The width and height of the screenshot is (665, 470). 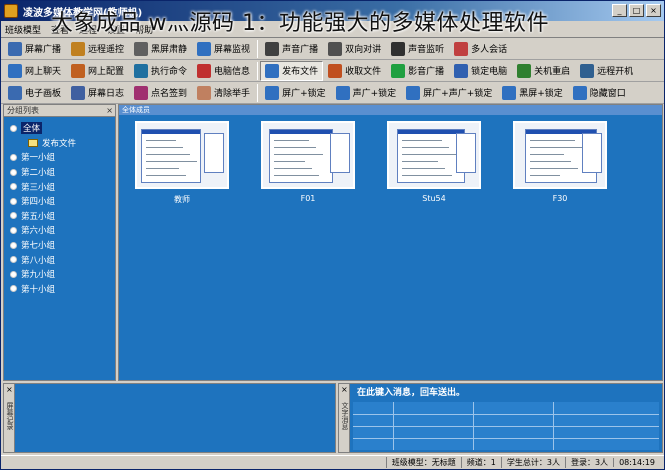 I want to click on status-login: 登录：3人, so click(x=588, y=462).